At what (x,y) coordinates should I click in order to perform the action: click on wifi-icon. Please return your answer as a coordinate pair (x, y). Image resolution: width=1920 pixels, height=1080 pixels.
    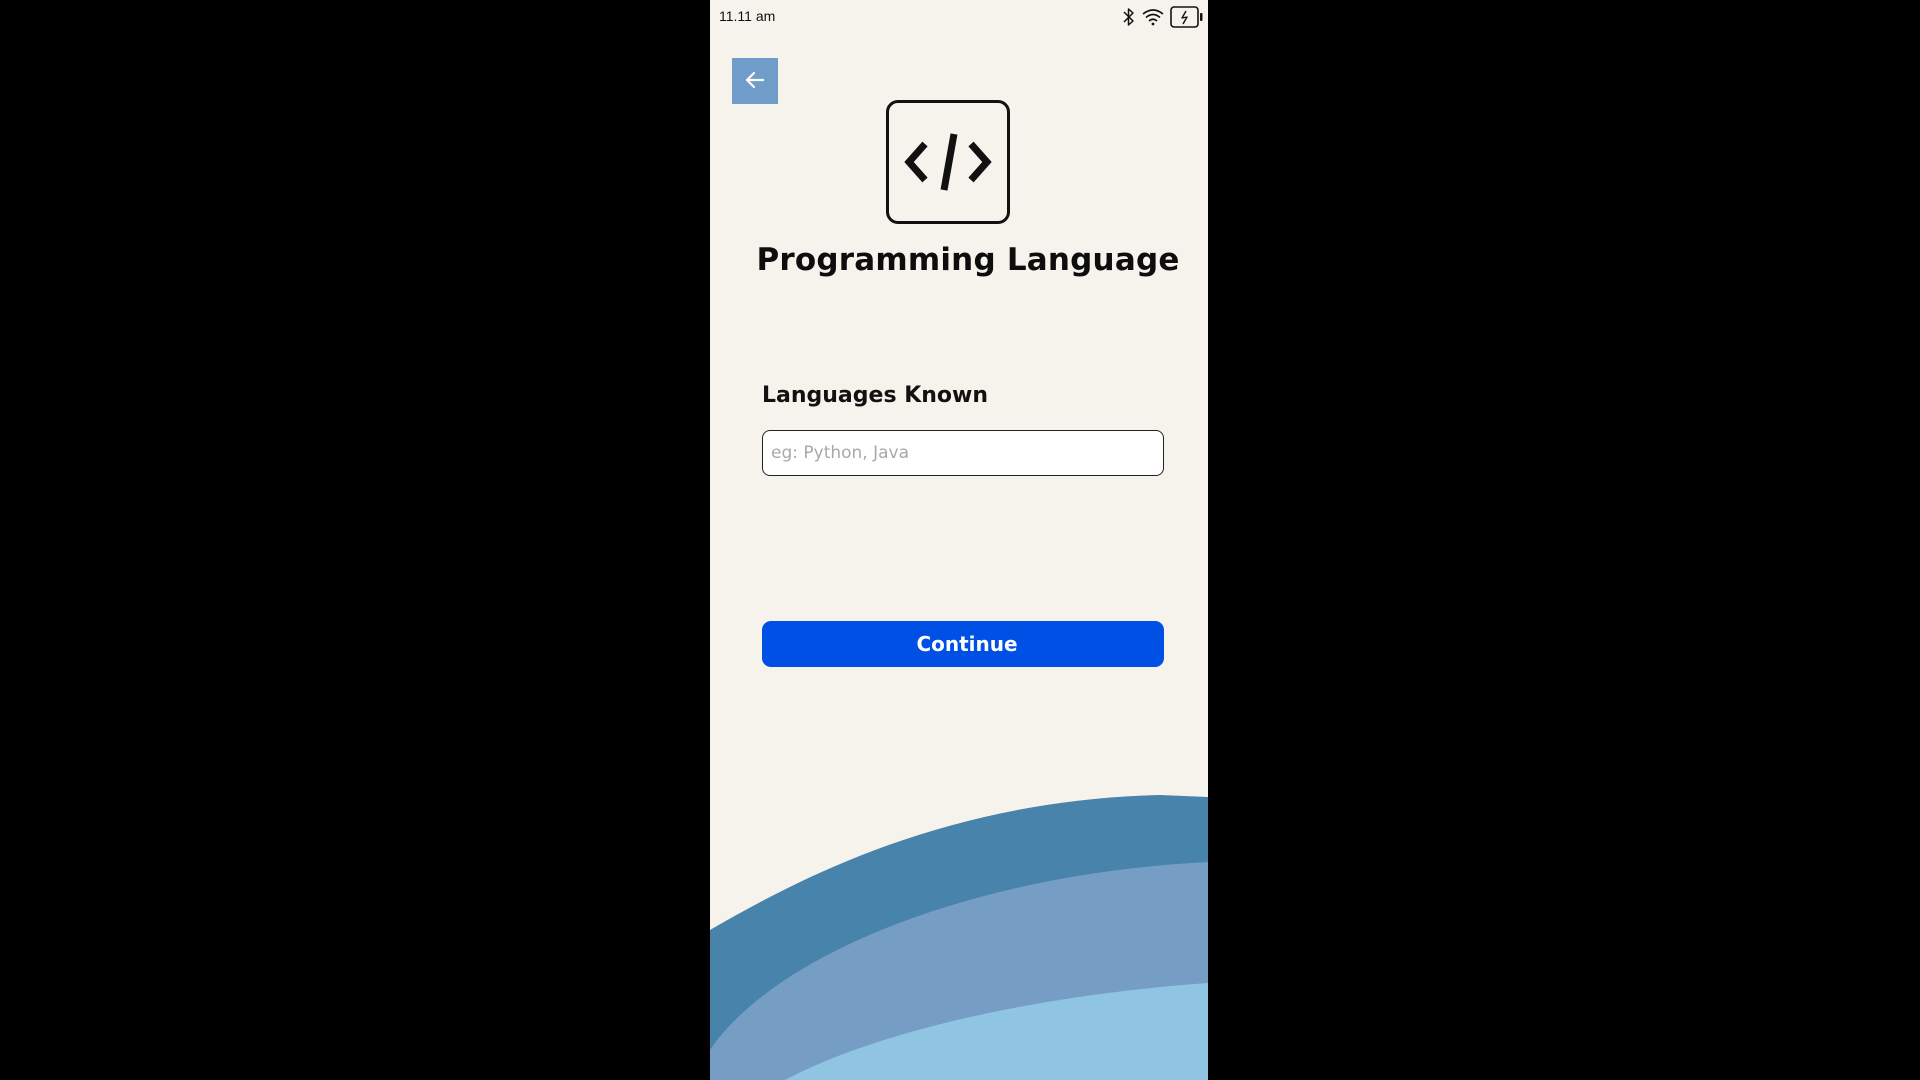
    Looking at the image, I should click on (1153, 17).